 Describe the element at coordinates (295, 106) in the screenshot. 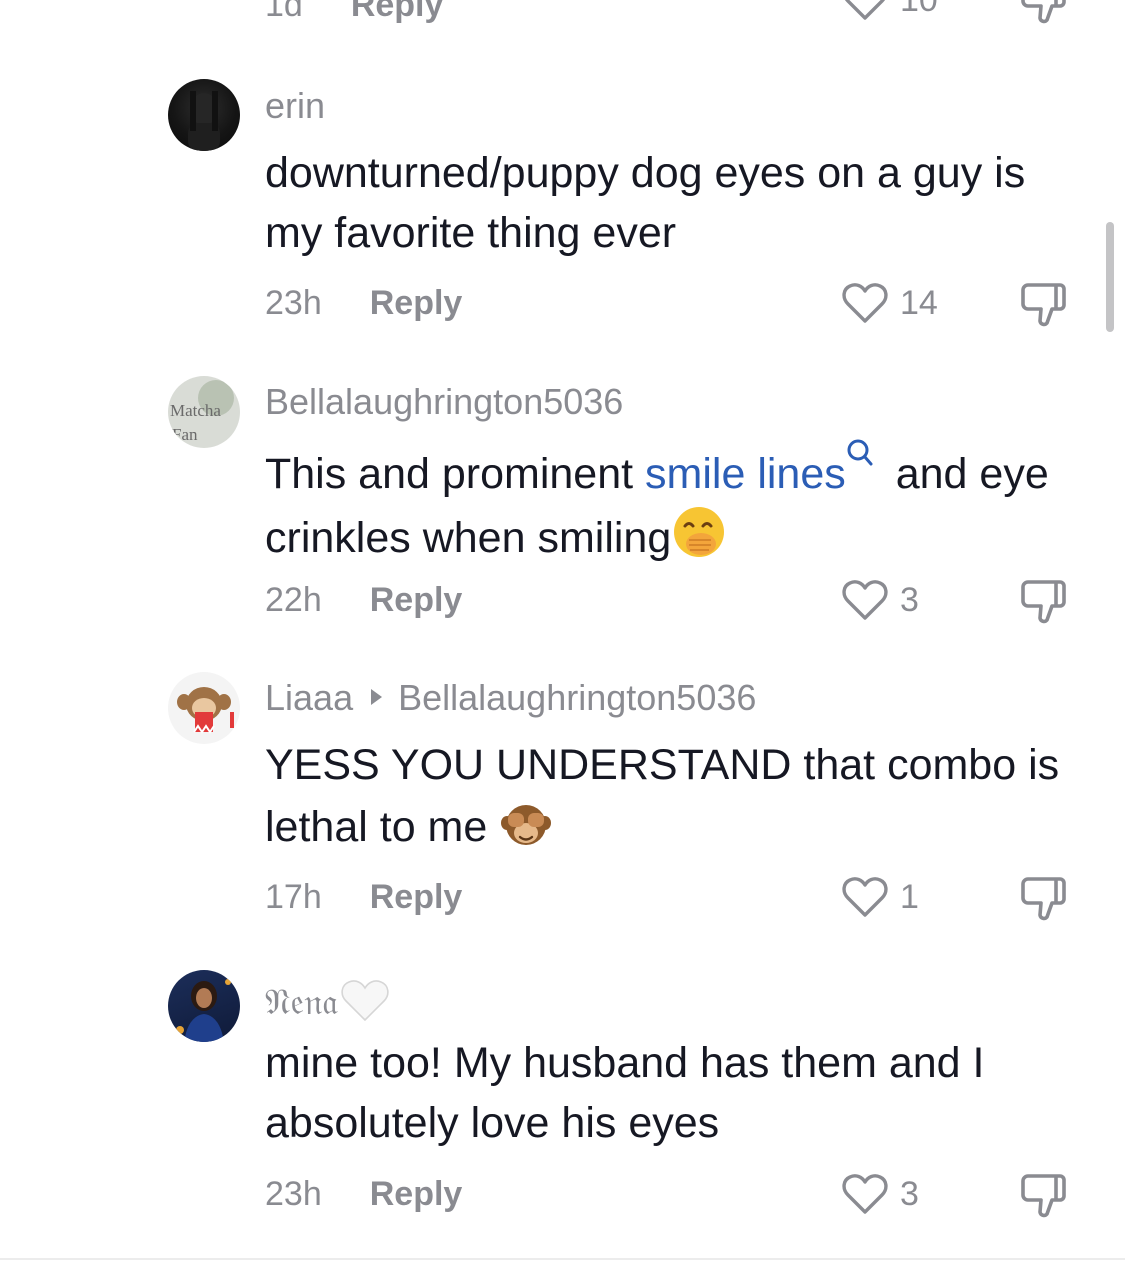

I see `comment-username: erin` at that location.